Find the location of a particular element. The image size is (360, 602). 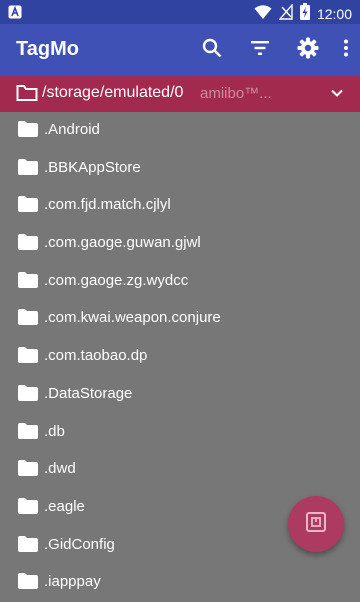

file-name: .Android is located at coordinates (72, 129).